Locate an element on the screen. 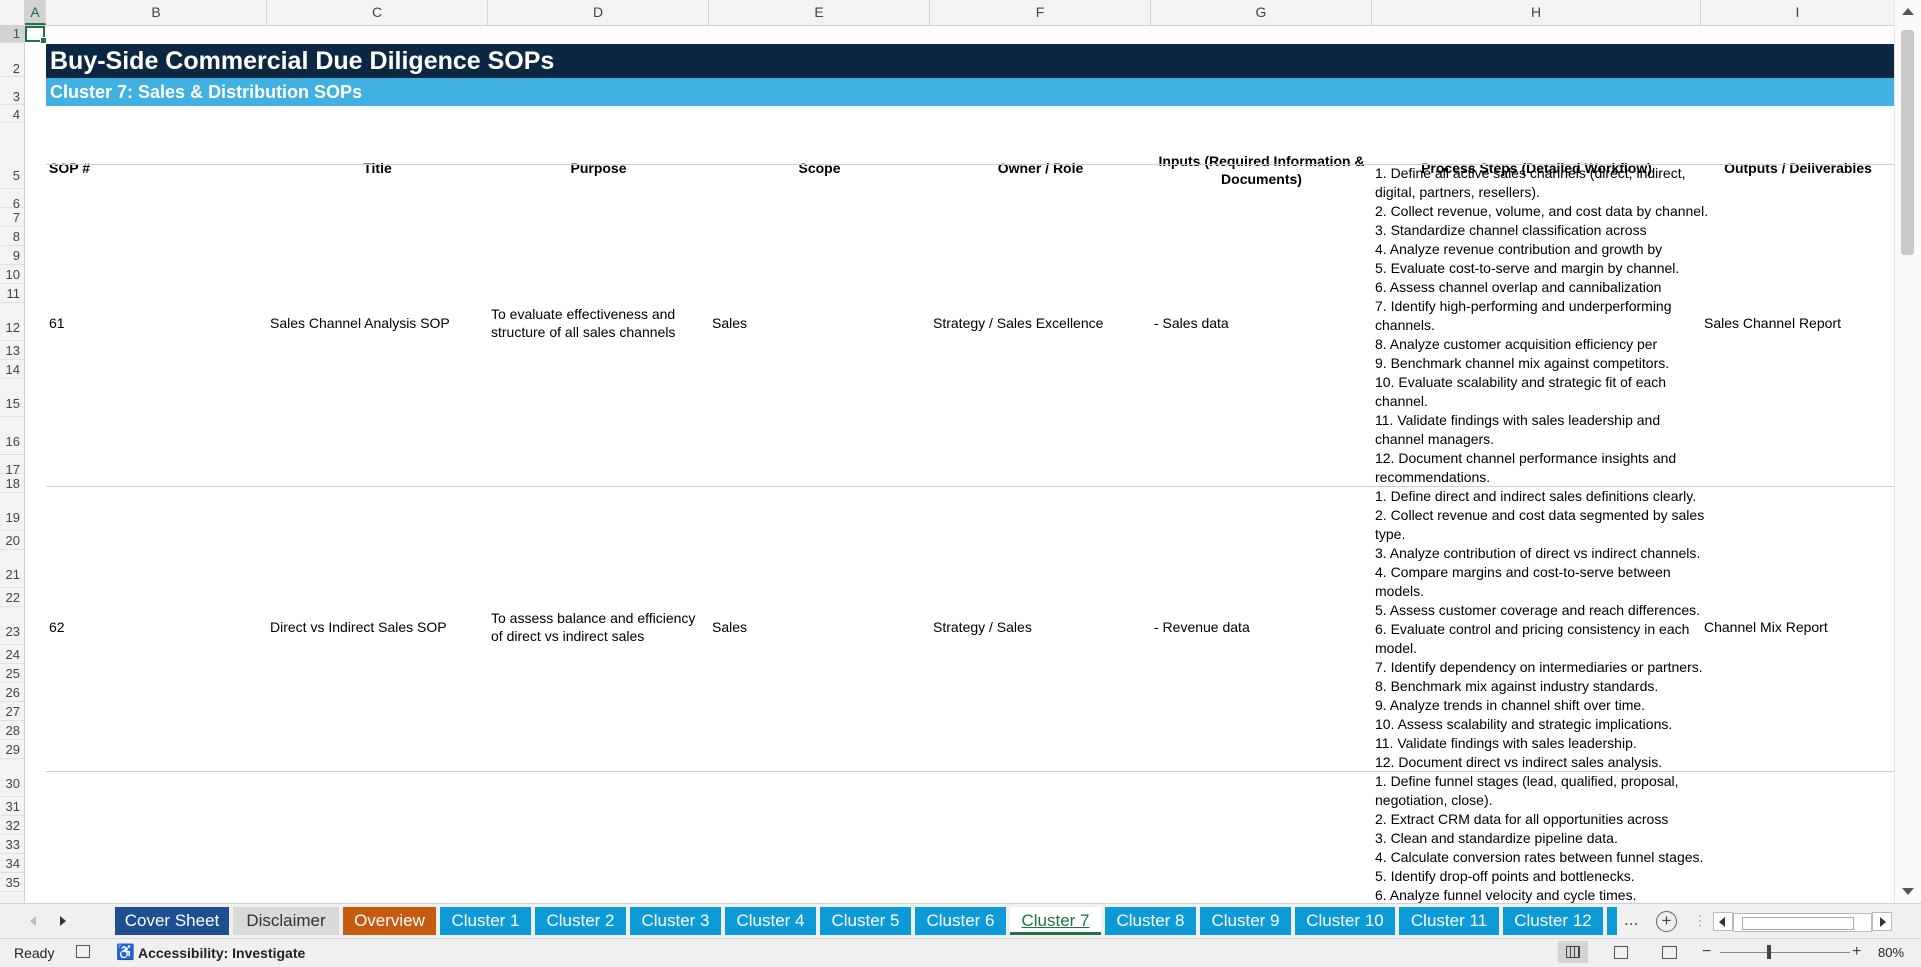 This screenshot has height=967, width=1921. accessibility-icon: ♿ is located at coordinates (125, 952).